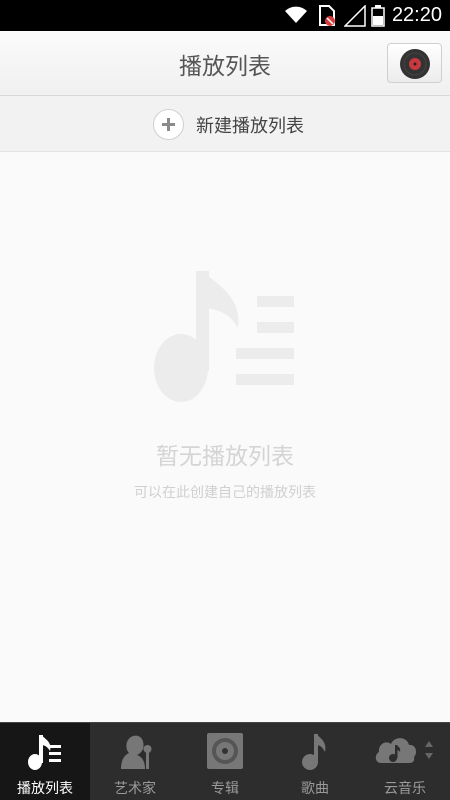 The image size is (450, 800). What do you see at coordinates (355, 16) in the screenshot?
I see `signal-icon` at bounding box center [355, 16].